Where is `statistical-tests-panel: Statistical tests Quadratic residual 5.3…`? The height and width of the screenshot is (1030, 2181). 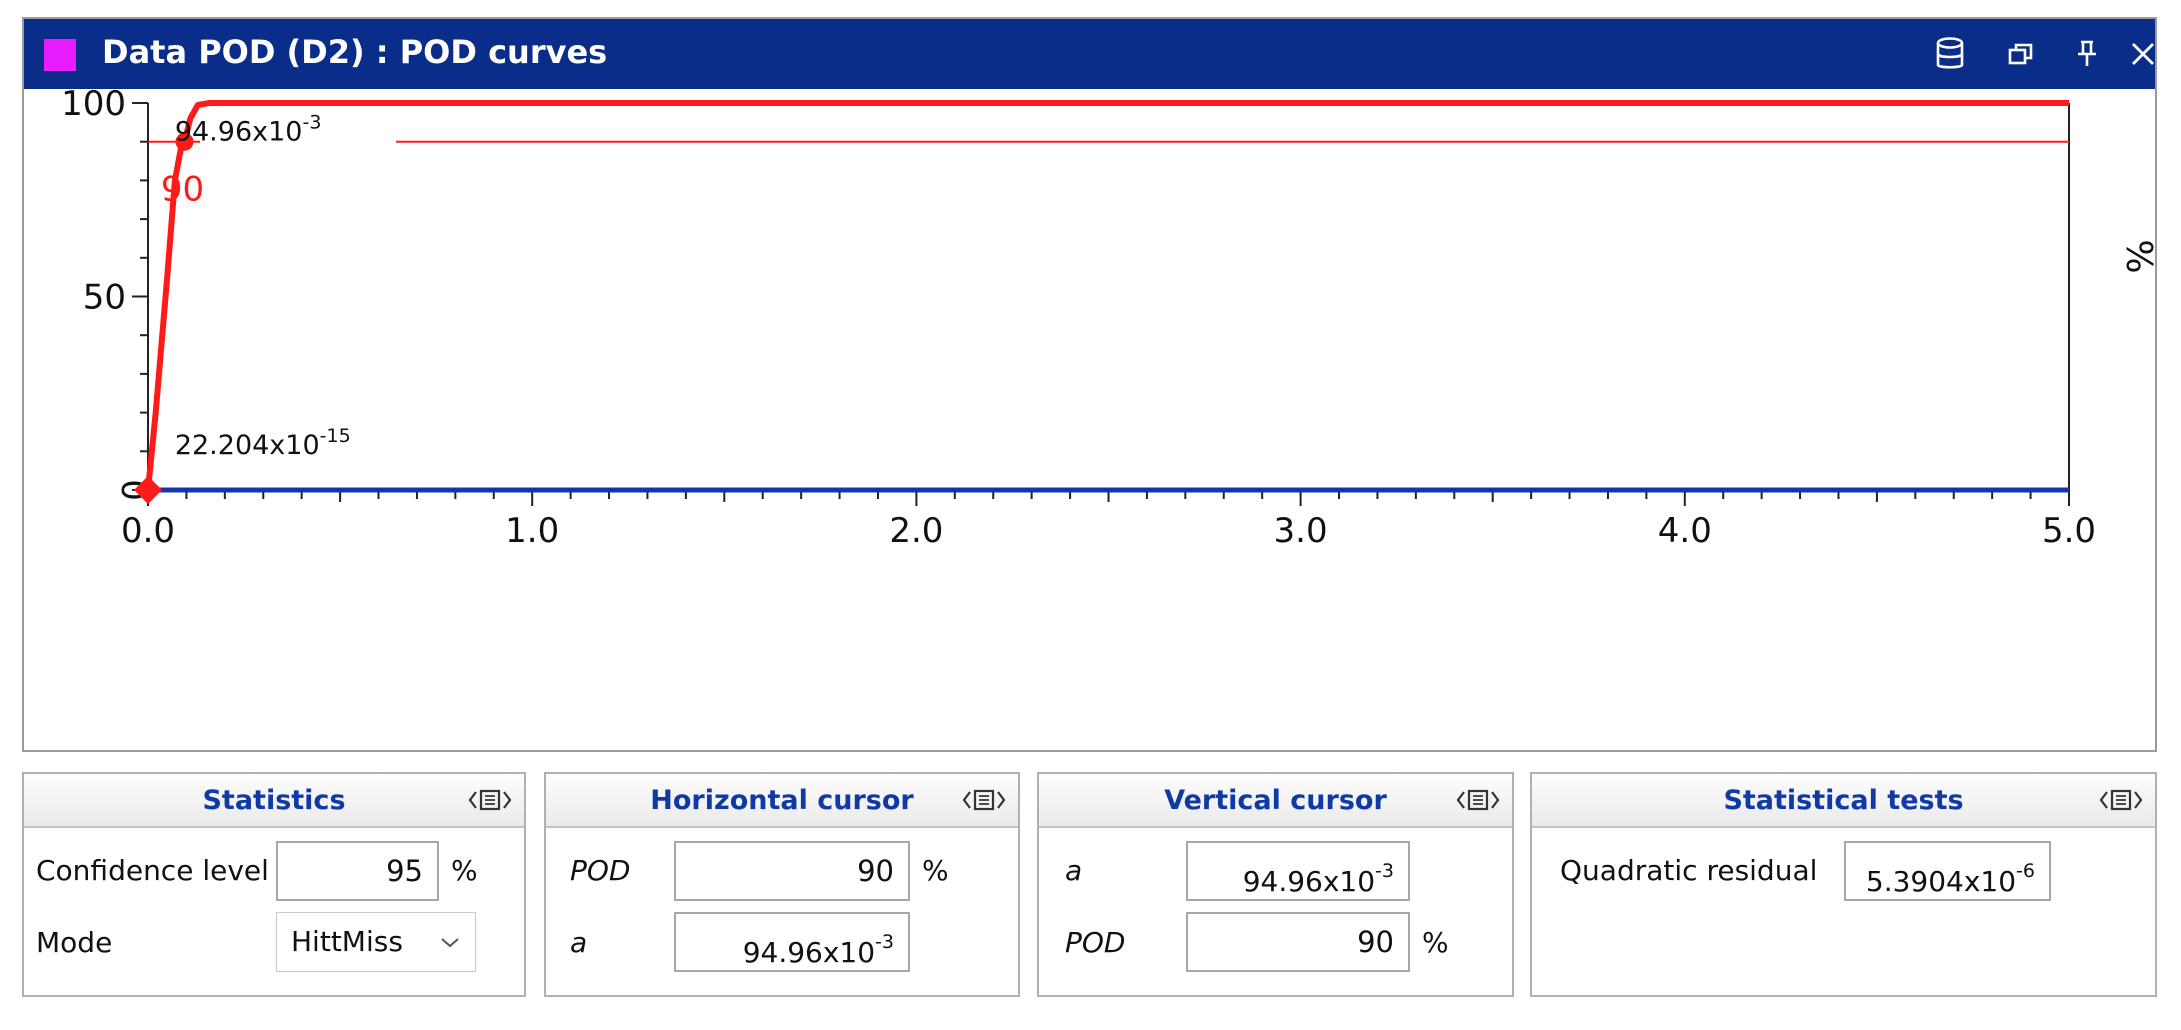 statistical-tests-panel: Statistical tests Quadratic residual 5.3… is located at coordinates (1843, 884).